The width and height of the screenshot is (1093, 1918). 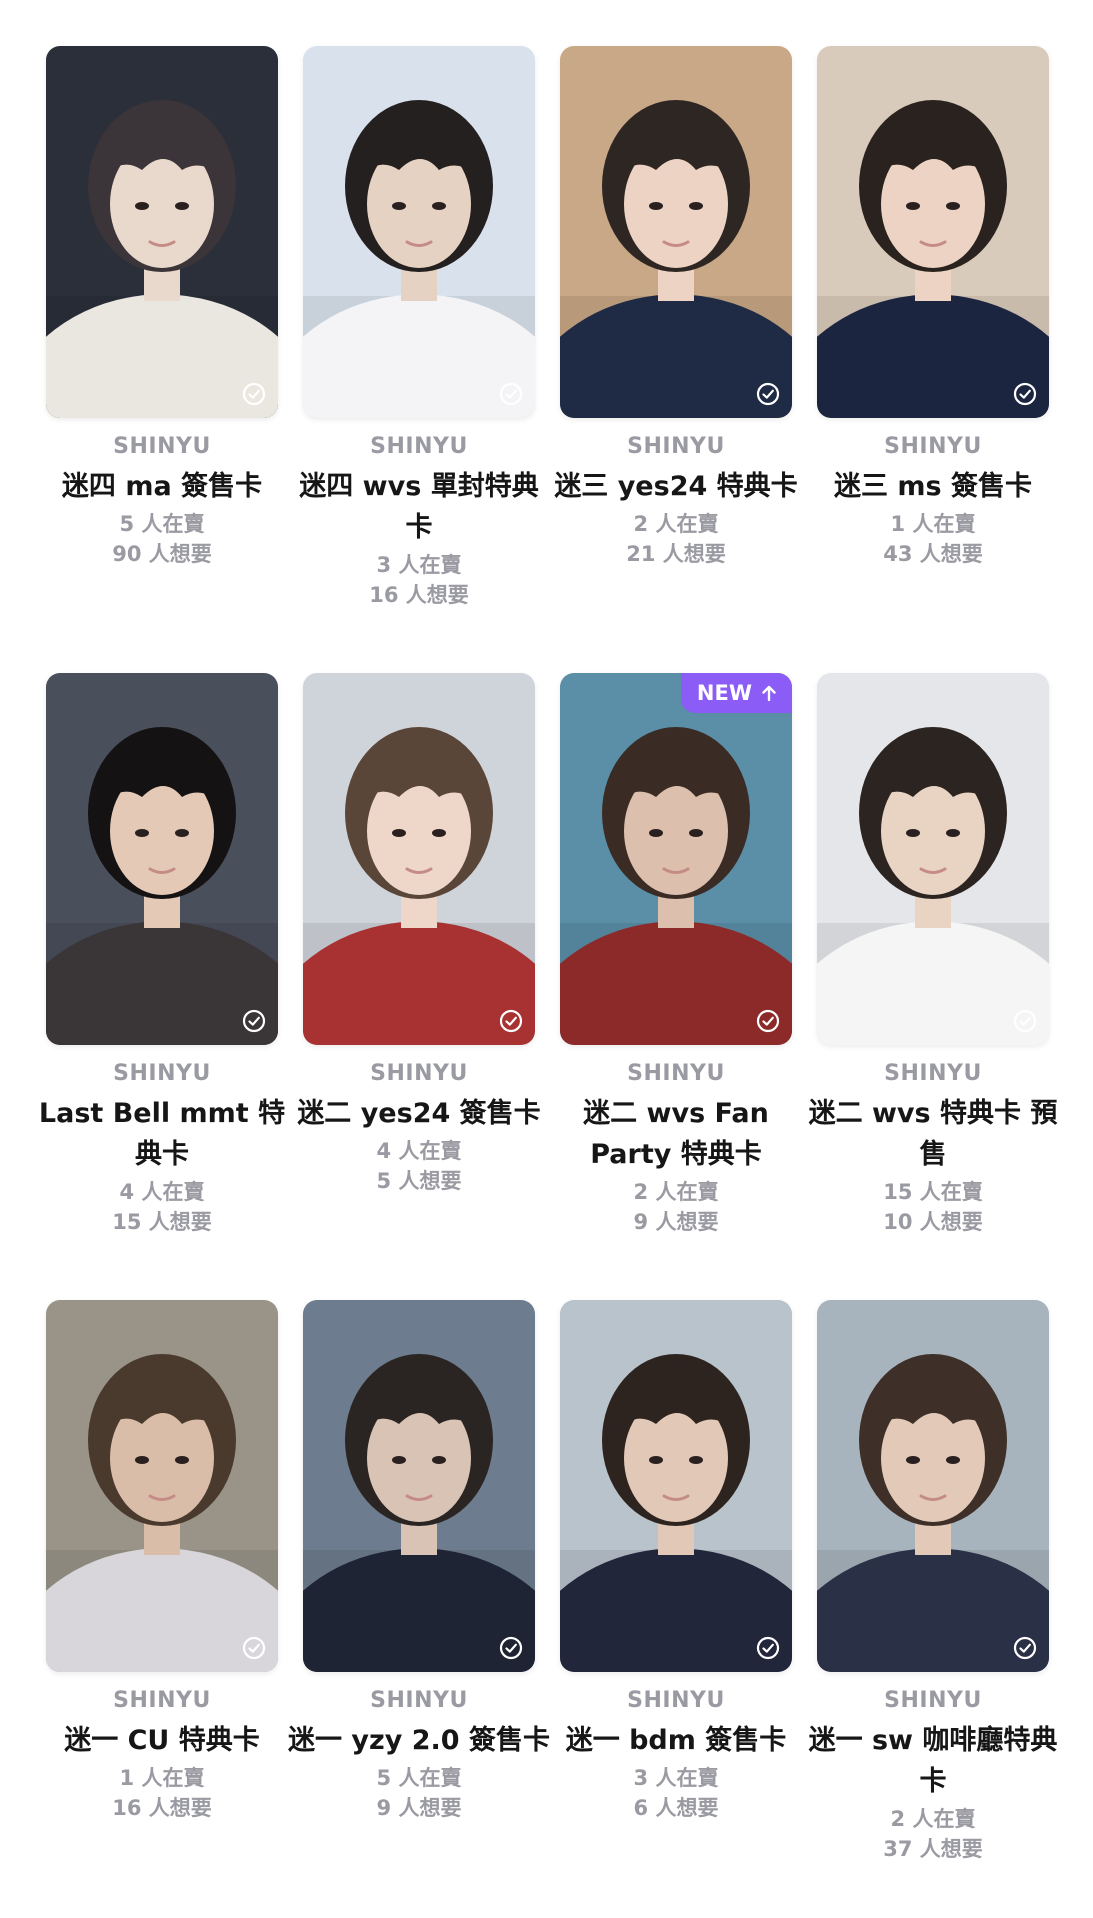 I want to click on photocard-item: SHINYU 迷四 wvs 單封特典卡 3 人在賣 16 人想要, so click(x=411, y=346).